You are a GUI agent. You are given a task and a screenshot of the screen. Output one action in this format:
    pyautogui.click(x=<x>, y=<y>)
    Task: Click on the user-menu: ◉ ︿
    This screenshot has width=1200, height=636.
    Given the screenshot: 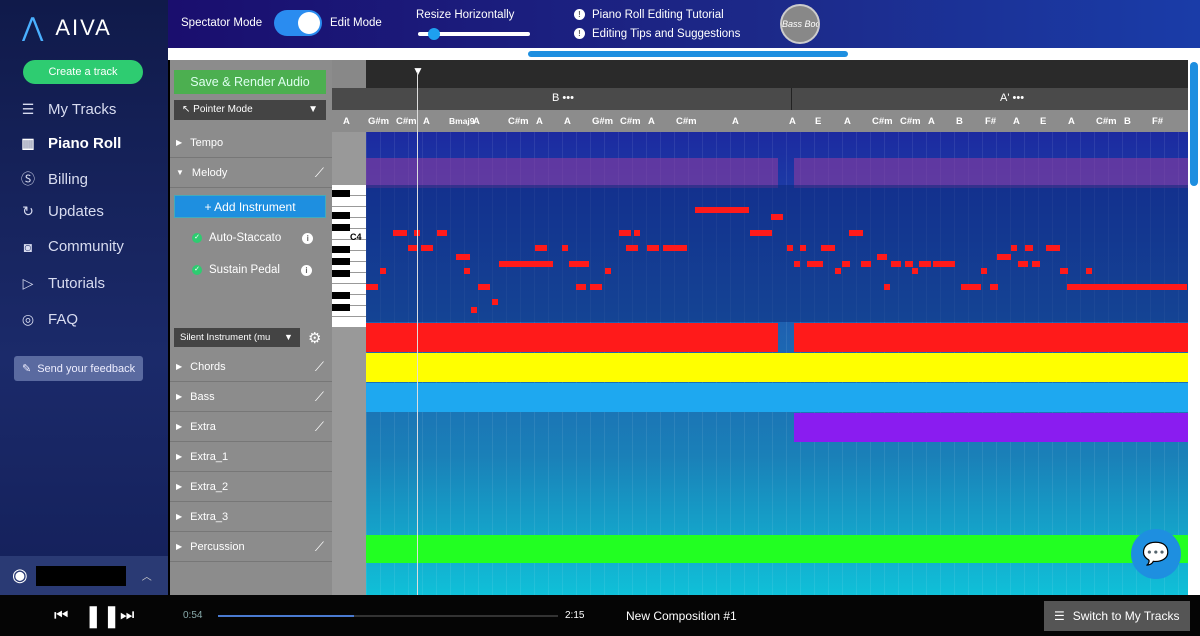 What is the action you would take?
    pyautogui.click(x=84, y=575)
    